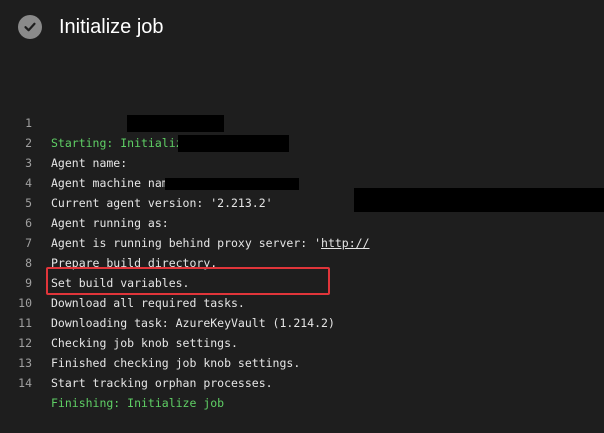  What do you see at coordinates (302, 261) in the screenshot?
I see `log-line: 8 Set build variables.` at bounding box center [302, 261].